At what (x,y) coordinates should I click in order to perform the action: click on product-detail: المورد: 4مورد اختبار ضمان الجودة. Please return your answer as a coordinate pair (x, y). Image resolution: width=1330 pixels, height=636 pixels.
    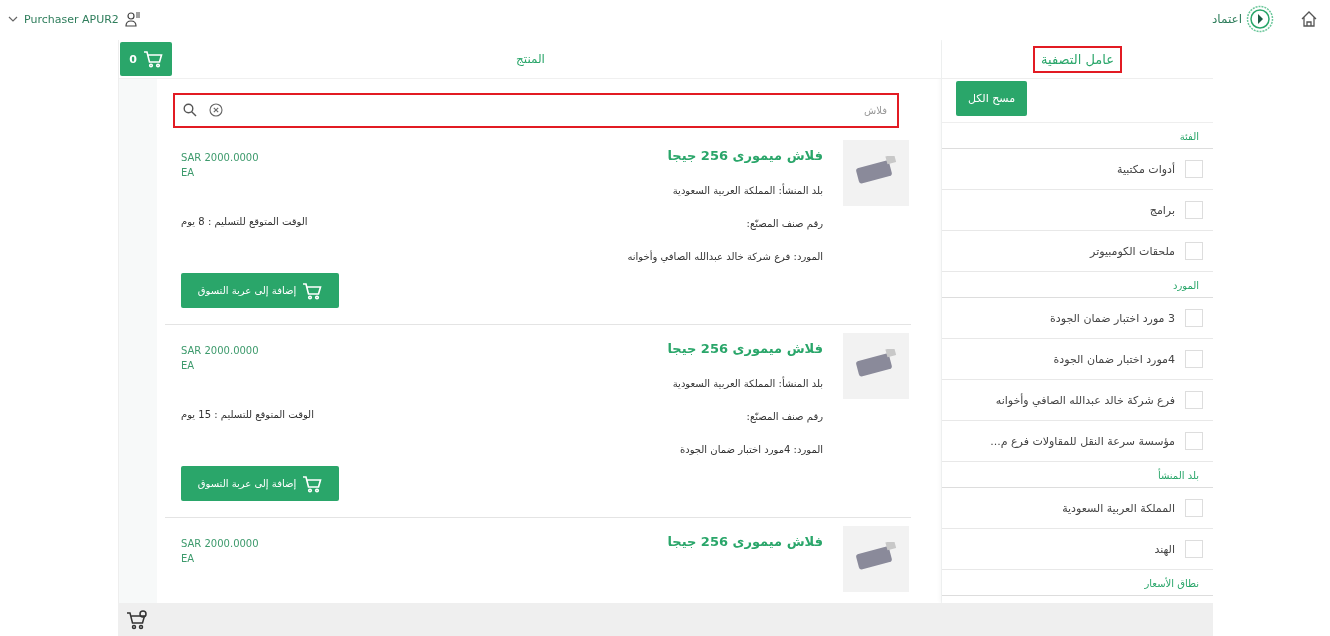
    Looking at the image, I should click on (751, 449).